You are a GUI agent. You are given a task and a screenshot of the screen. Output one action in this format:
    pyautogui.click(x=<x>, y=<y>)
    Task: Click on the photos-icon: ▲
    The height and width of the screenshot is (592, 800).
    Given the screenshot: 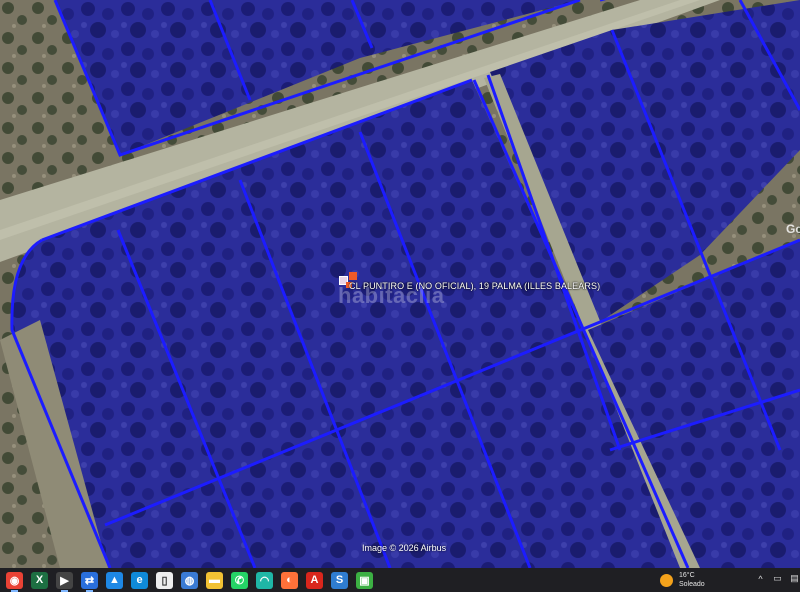 What is the action you would take?
    pyautogui.click(x=114, y=580)
    